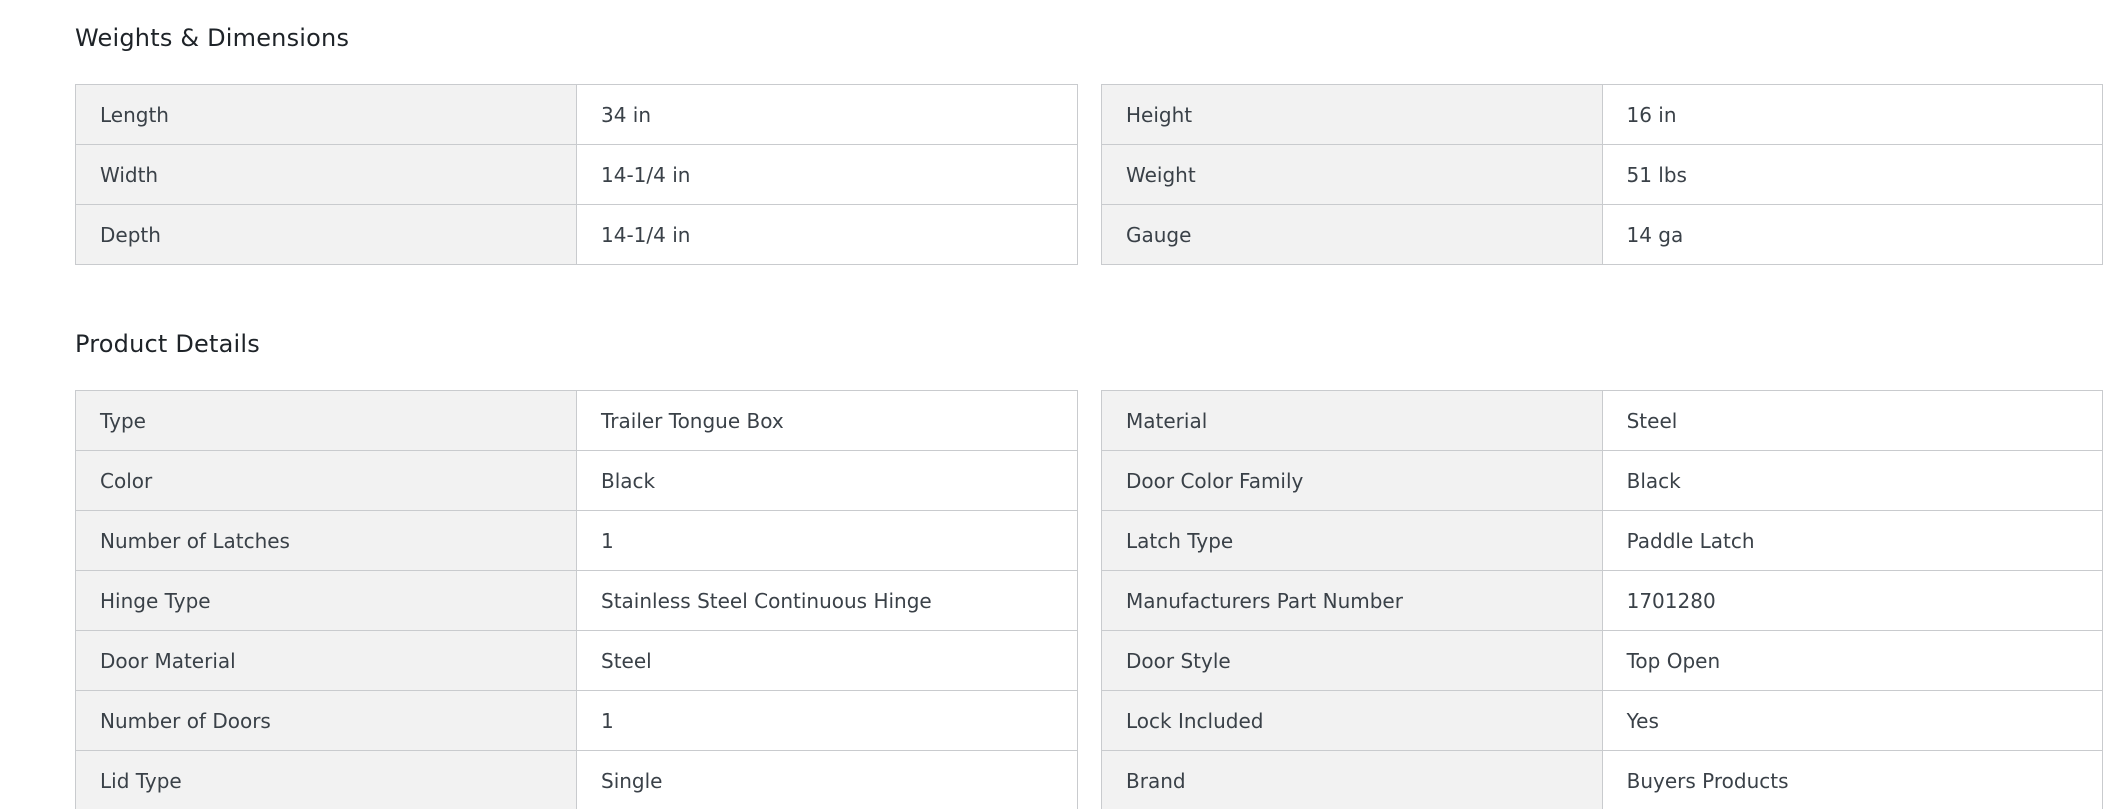  I want to click on spec-row: Height 16 in, so click(1602, 114).